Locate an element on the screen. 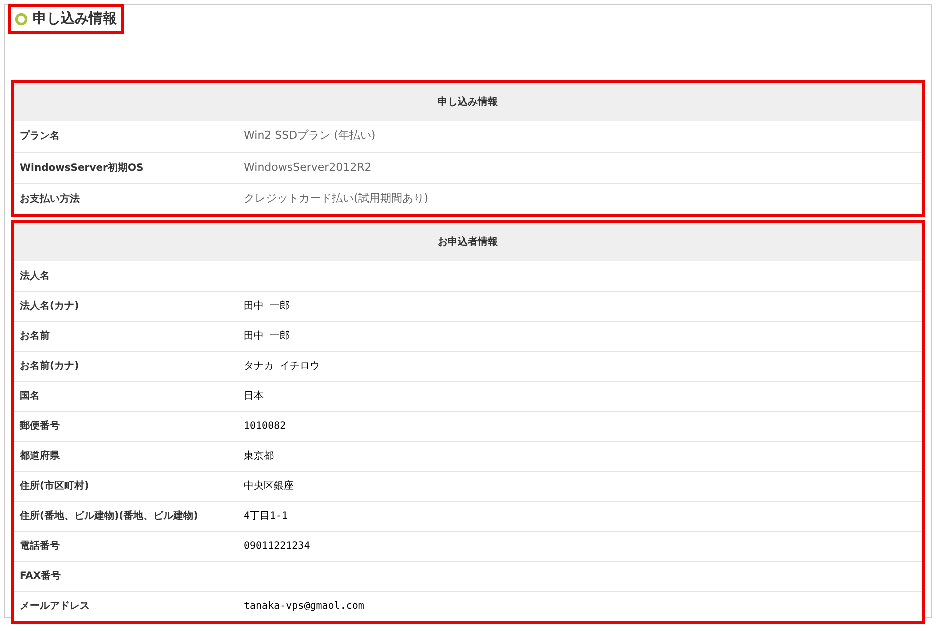 The image size is (936, 631). field-value: WindowsServer2012R2 is located at coordinates (308, 168).